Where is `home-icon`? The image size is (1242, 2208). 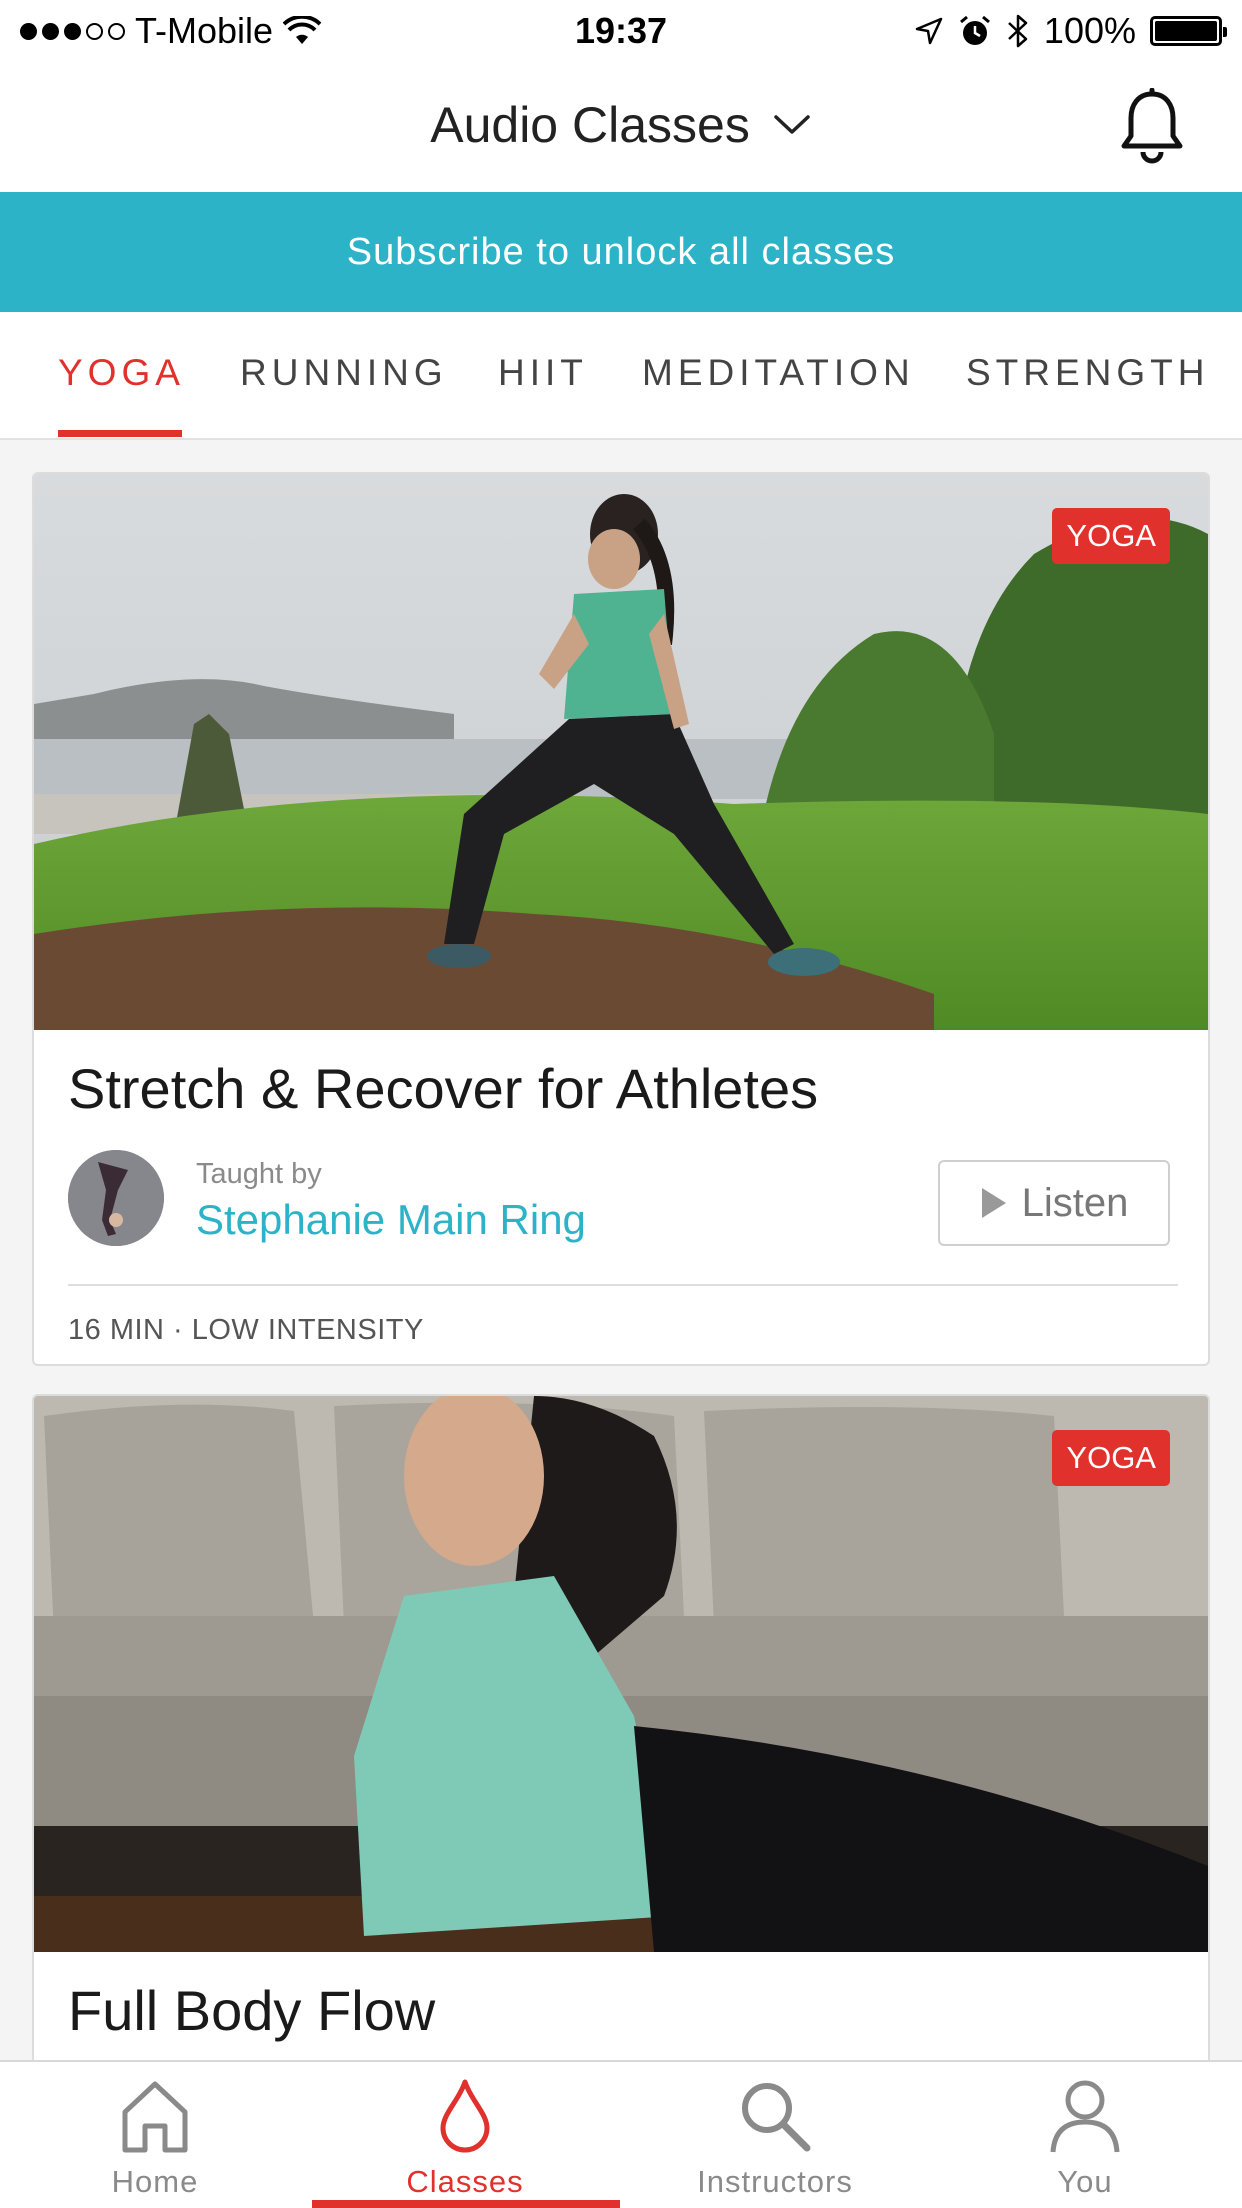
home-icon is located at coordinates (155, 2117).